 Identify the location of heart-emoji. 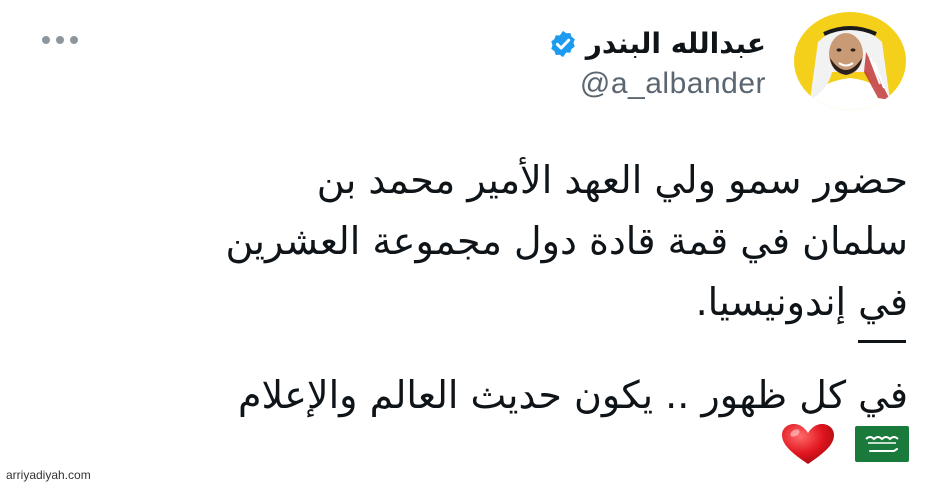
(808, 444).